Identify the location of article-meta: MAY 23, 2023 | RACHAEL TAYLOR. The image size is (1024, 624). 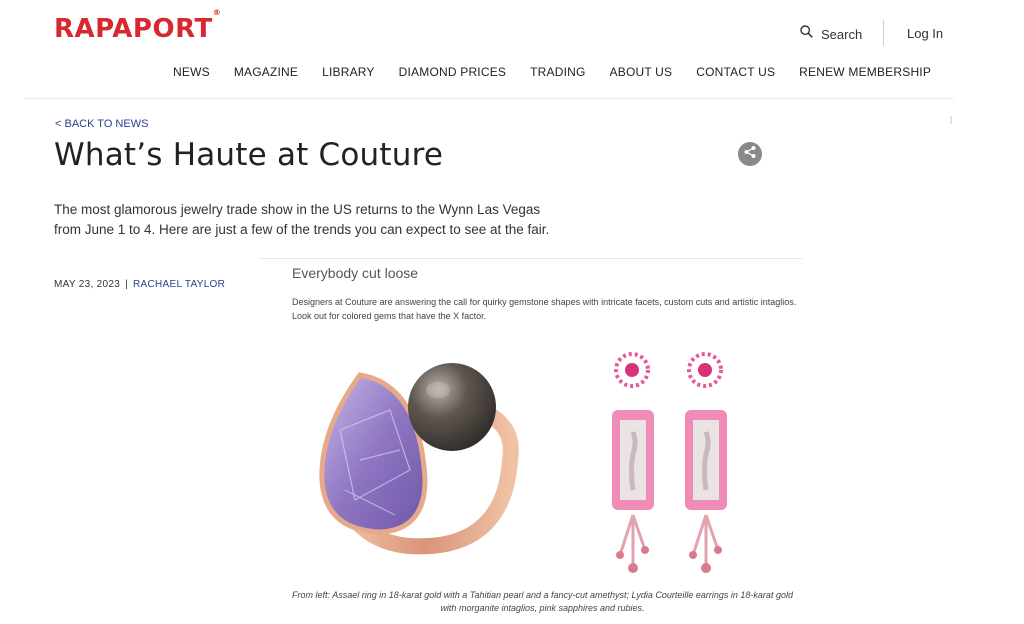
(139, 284).